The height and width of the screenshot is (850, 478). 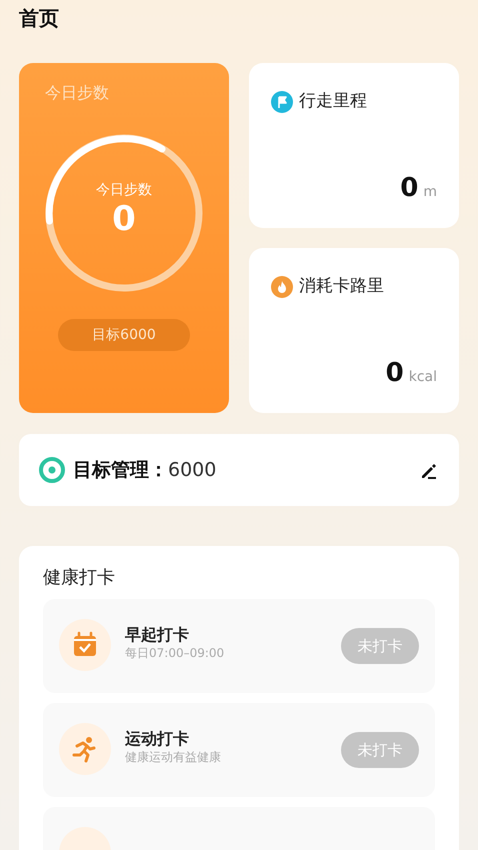 What do you see at coordinates (157, 739) in the screenshot?
I see `checkin-title: 运动打卡` at bounding box center [157, 739].